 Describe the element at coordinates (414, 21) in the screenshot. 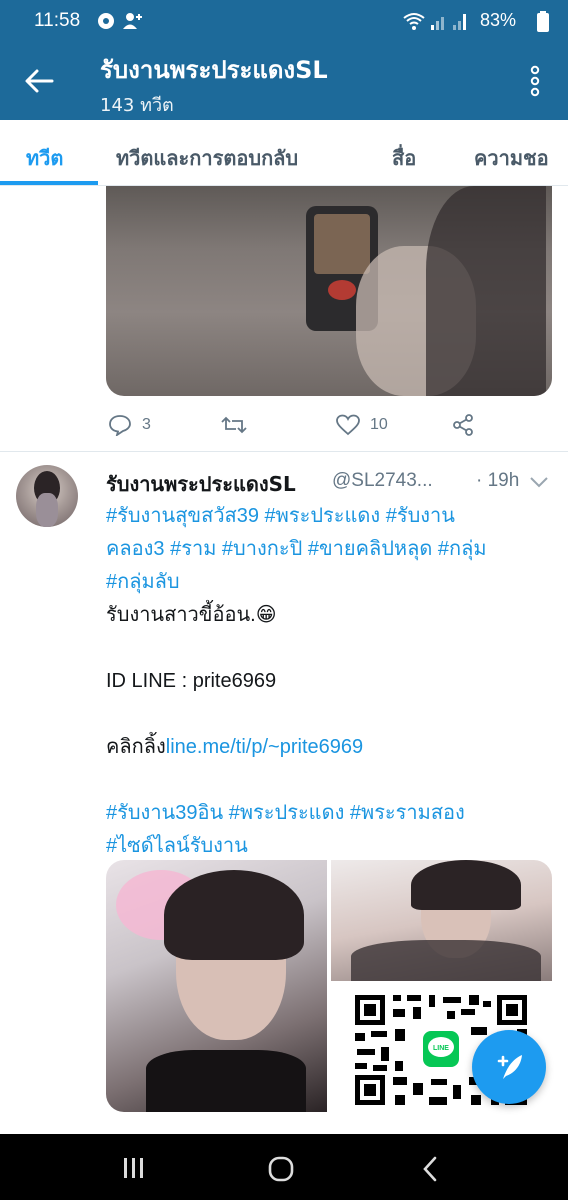

I see `wifi-icon` at that location.